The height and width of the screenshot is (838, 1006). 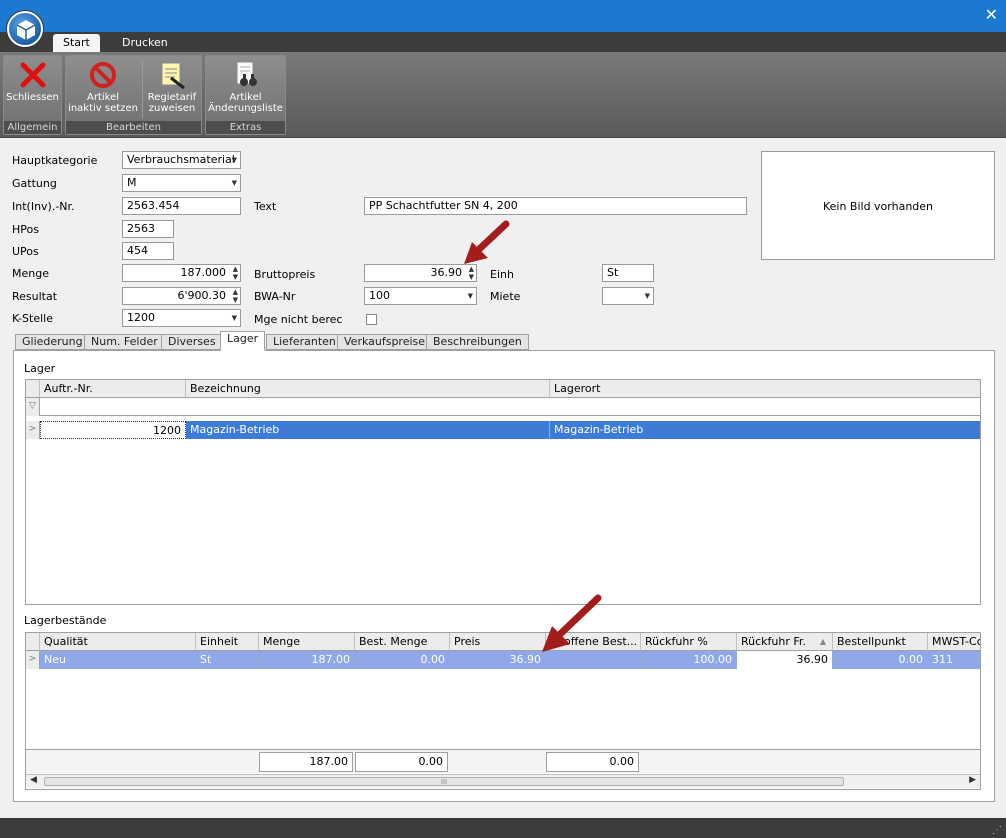 What do you see at coordinates (192, 342) in the screenshot?
I see `tab-diverses: Diverses` at bounding box center [192, 342].